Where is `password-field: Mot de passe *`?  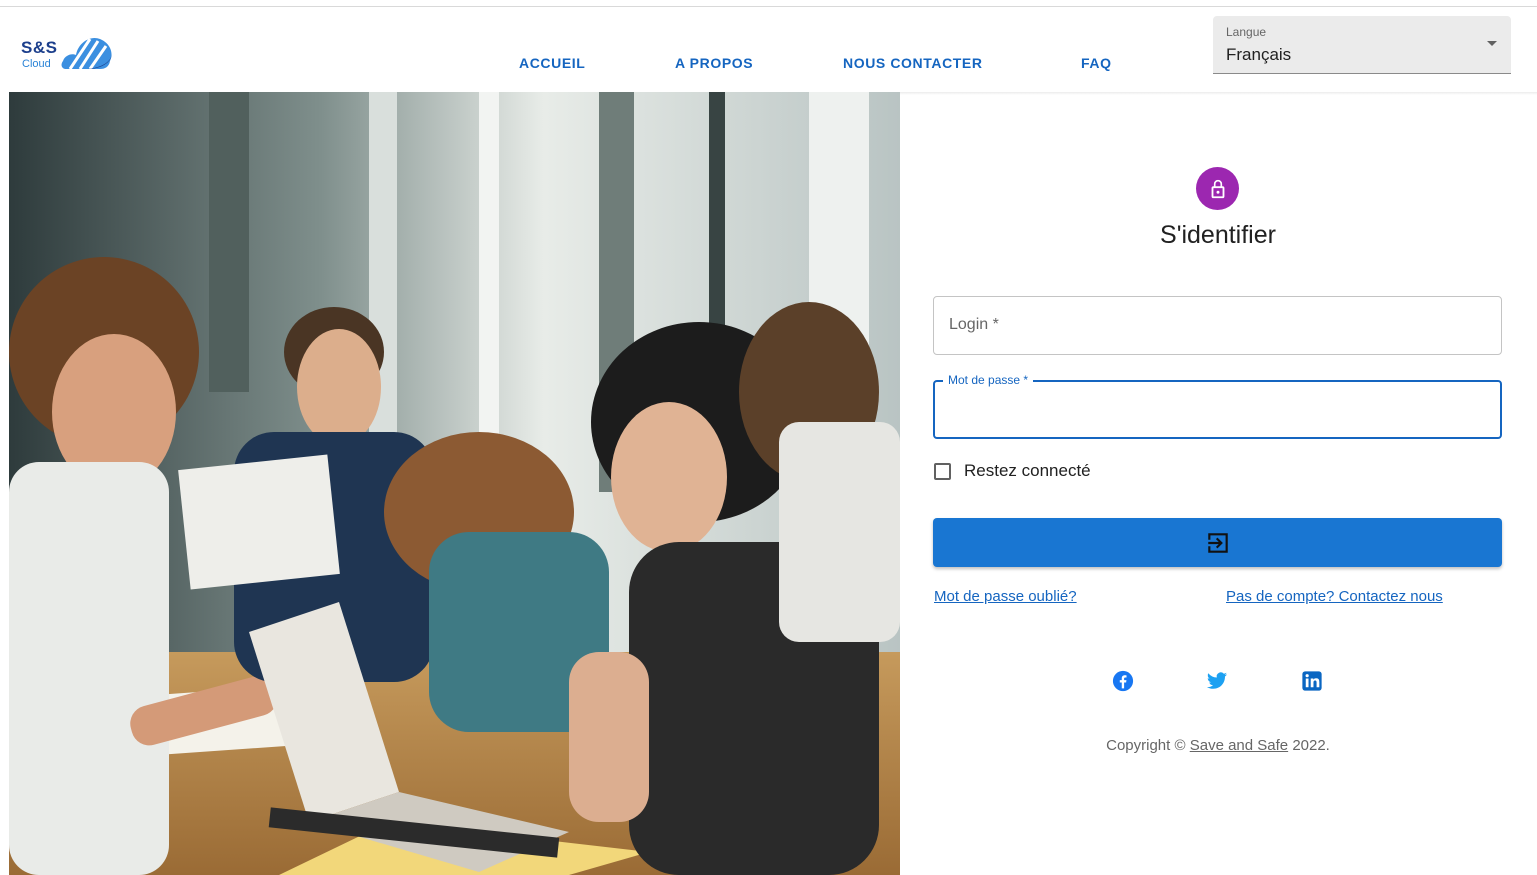
password-field: Mot de passe * is located at coordinates (1217, 406).